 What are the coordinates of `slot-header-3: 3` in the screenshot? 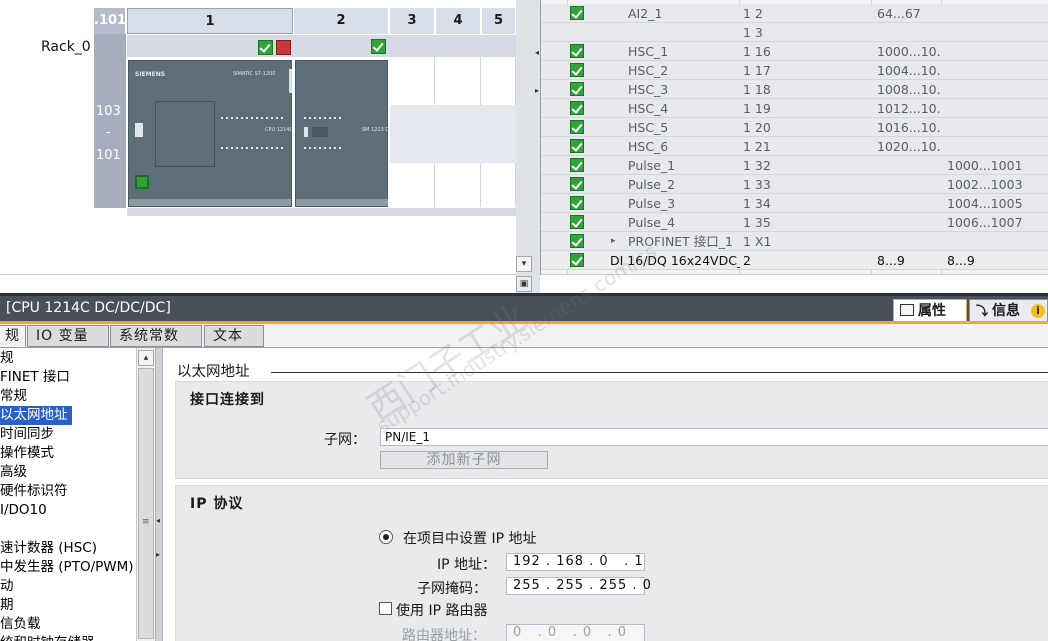 It's located at (412, 21).